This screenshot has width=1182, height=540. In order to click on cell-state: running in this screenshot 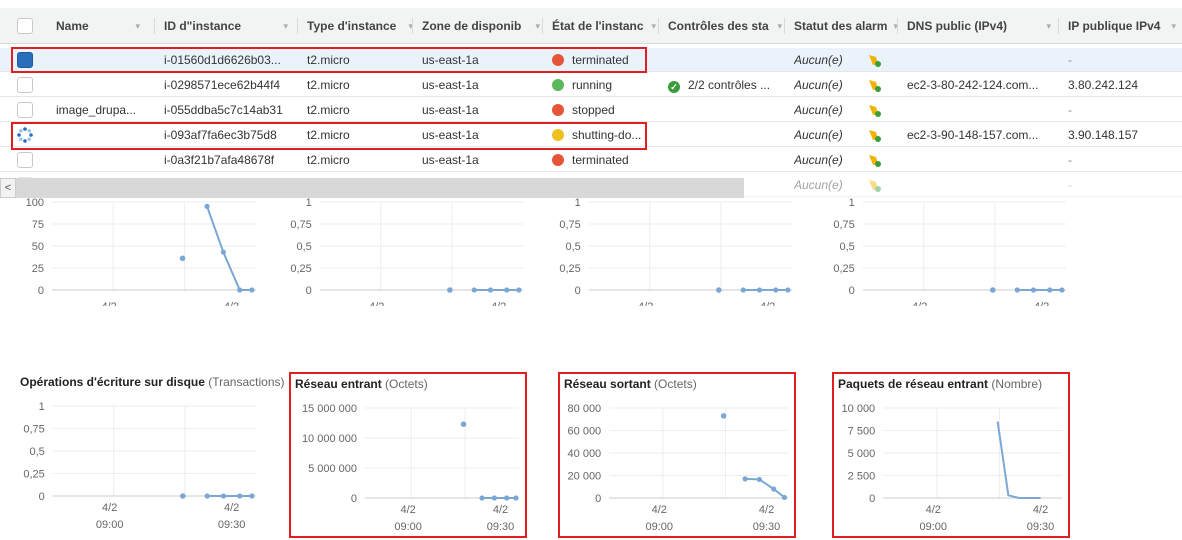, I will do `click(606, 85)`.